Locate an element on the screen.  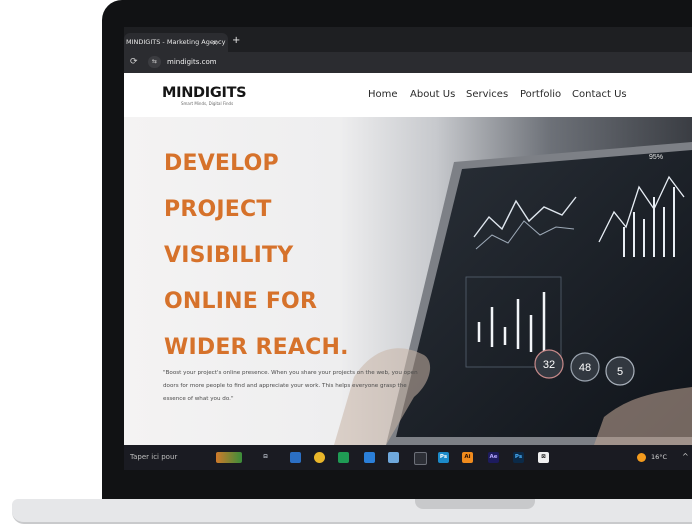
file-explorer-icon is located at coordinates (393, 457).